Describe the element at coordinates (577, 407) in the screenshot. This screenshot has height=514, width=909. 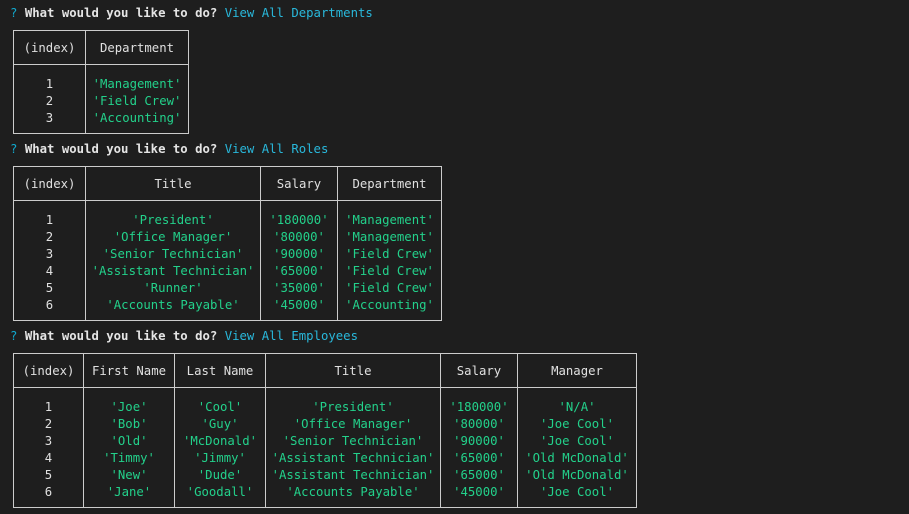
I see `manager-cell: 'N/A'` at that location.